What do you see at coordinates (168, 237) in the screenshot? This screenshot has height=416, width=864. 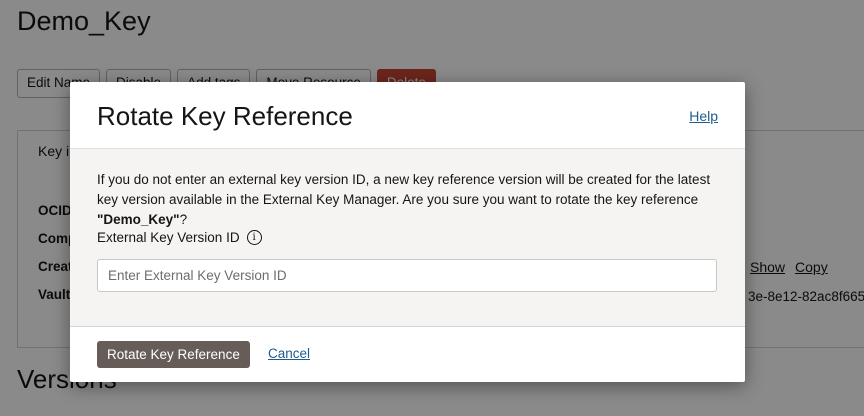 I see `field-label-text: External Key Version ID` at bounding box center [168, 237].